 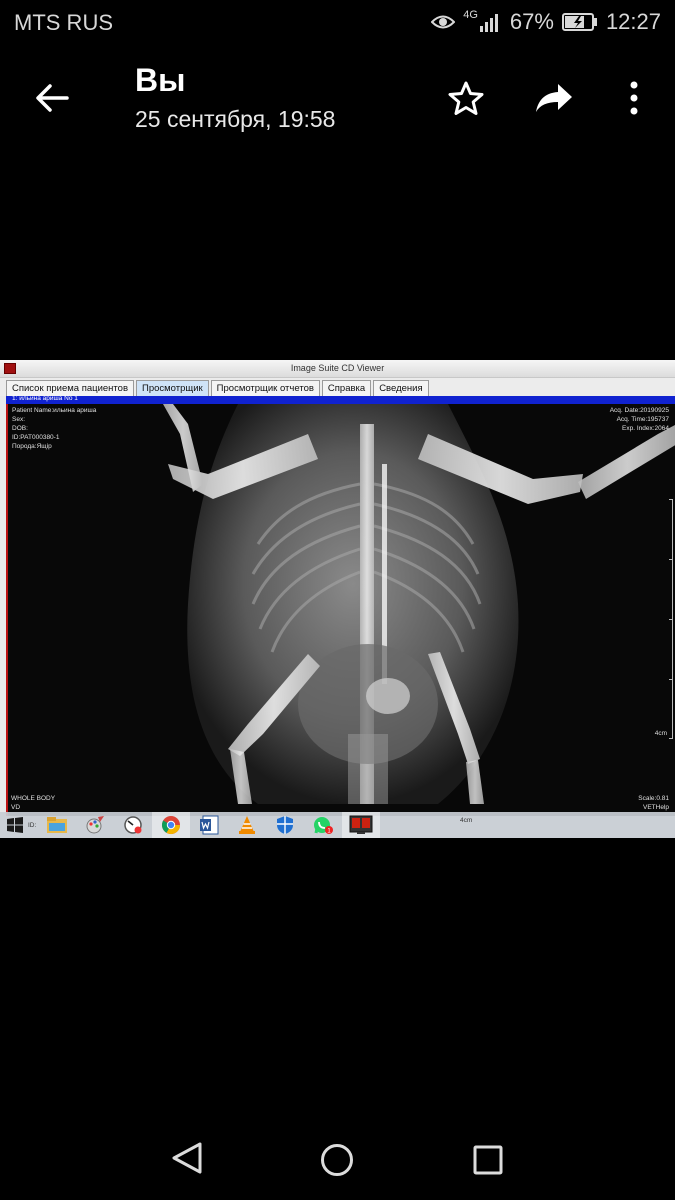 I want to click on patient-breed: Порода:Ящір, so click(x=32, y=446).